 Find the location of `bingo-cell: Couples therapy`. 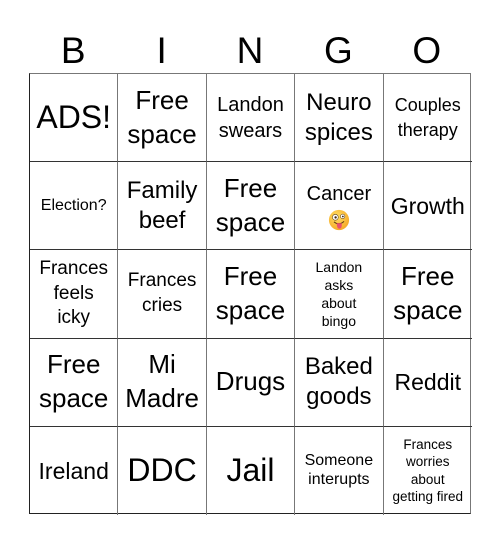

bingo-cell: Couples therapy is located at coordinates (427, 118).